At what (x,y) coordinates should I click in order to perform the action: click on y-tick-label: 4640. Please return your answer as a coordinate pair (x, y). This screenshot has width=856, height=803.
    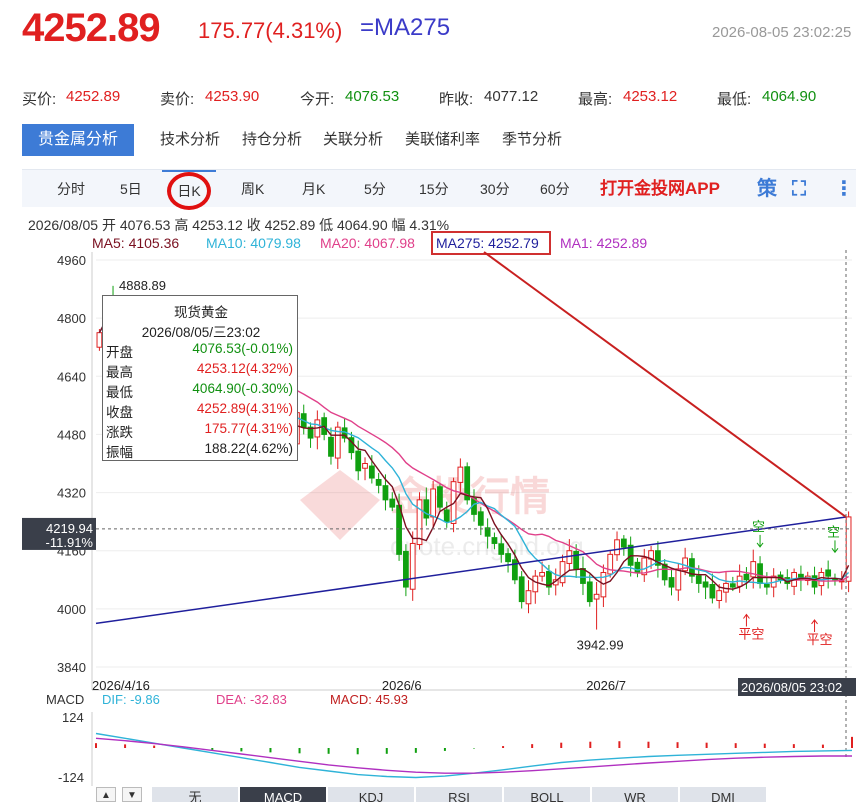
    Looking at the image, I should click on (71, 376).